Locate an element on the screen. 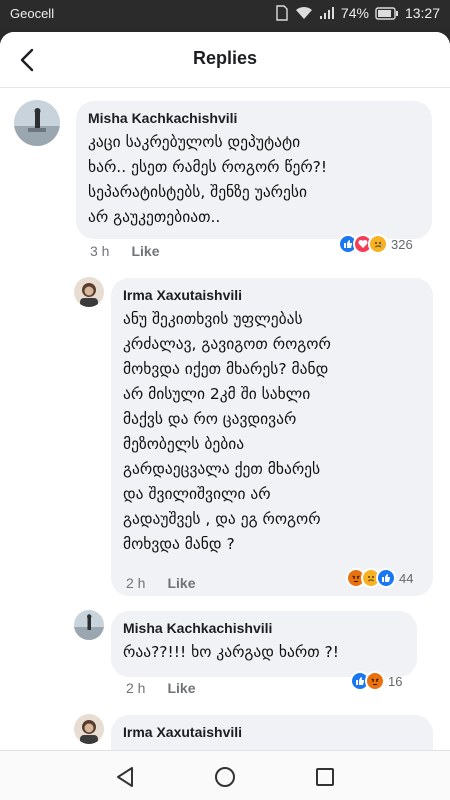  system-nav-bar is located at coordinates (225, 775).